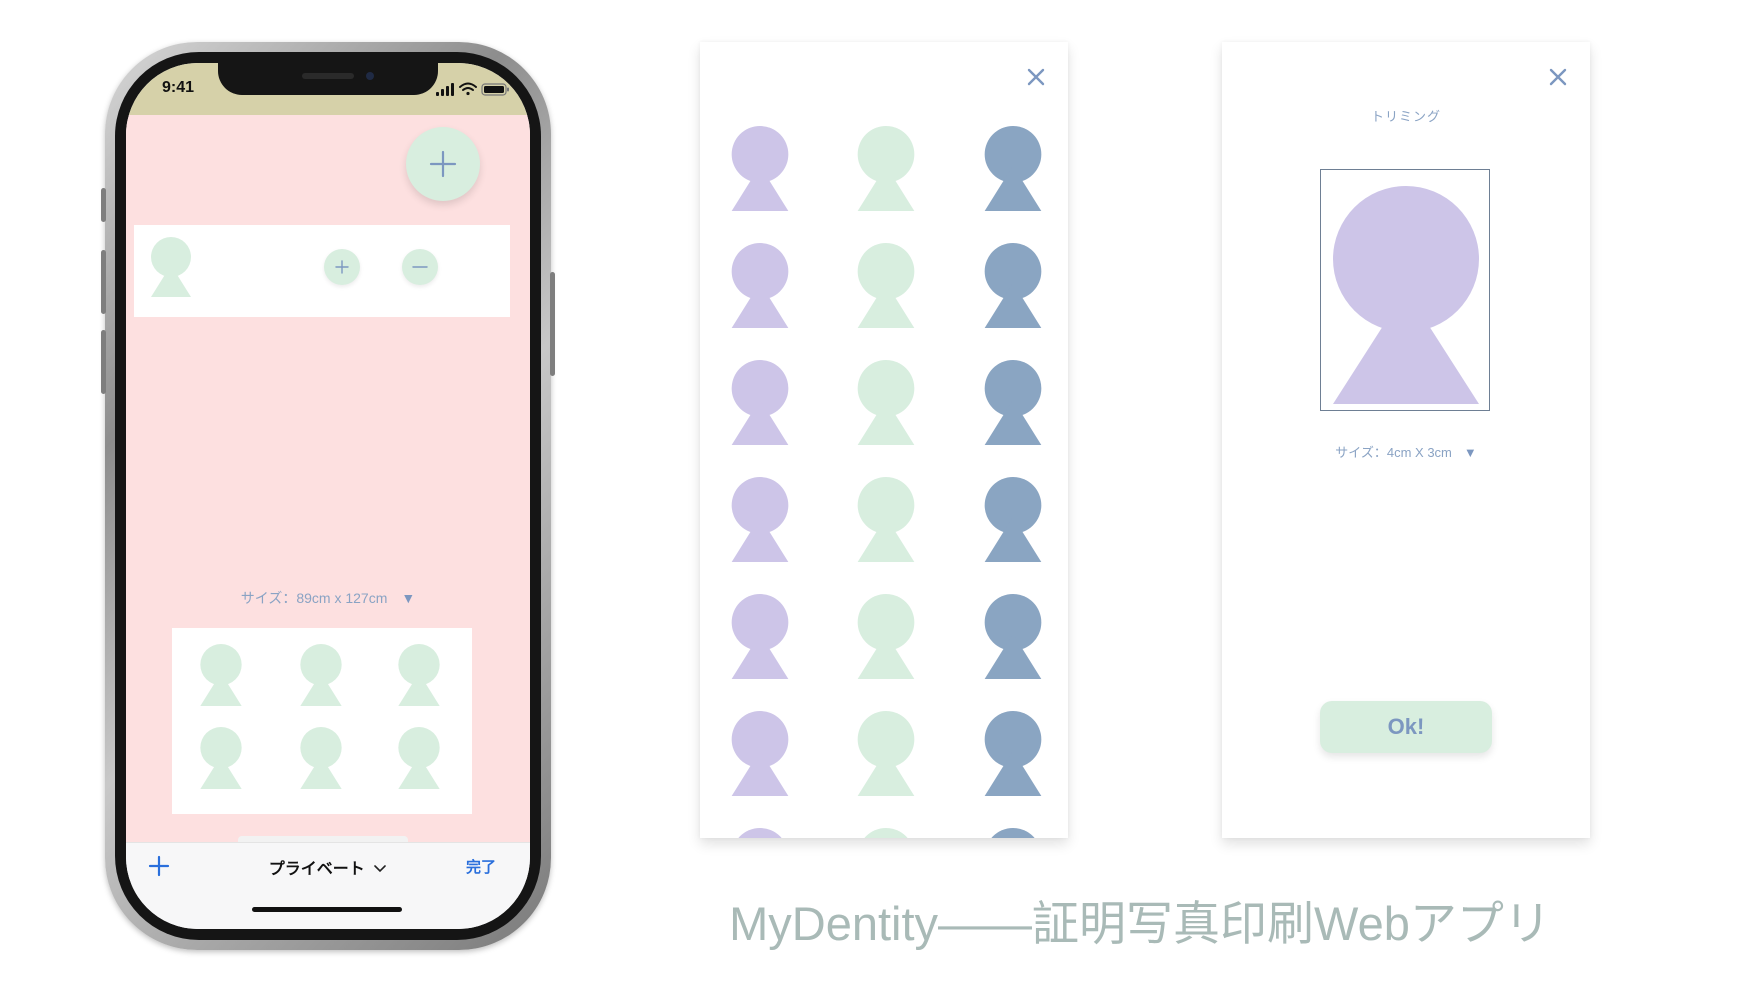 Image resolution: width=1752 pixels, height=986 pixels. I want to click on notch, so click(328, 79).